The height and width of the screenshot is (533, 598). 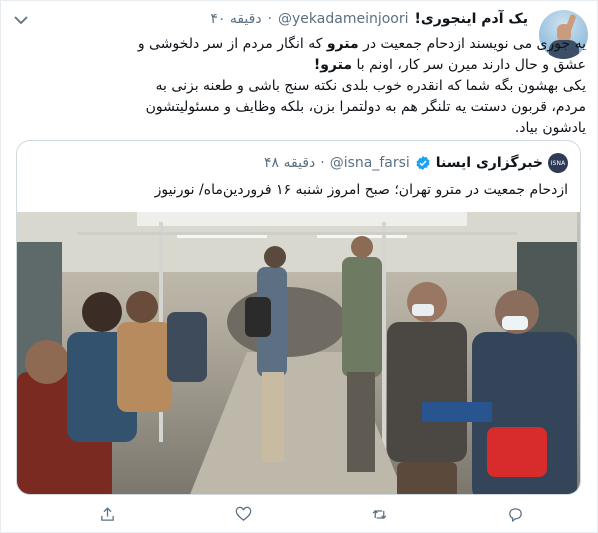 I want to click on tweet-time: ۴۰ دقیقه, so click(x=235, y=19).